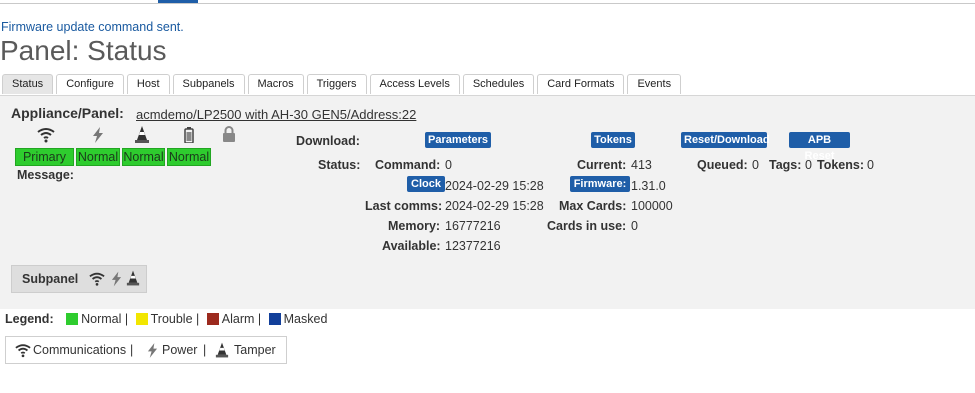 Image resolution: width=975 pixels, height=393 pixels. Describe the element at coordinates (581, 84) in the screenshot. I see `tab-card-formats: Card Formats` at that location.